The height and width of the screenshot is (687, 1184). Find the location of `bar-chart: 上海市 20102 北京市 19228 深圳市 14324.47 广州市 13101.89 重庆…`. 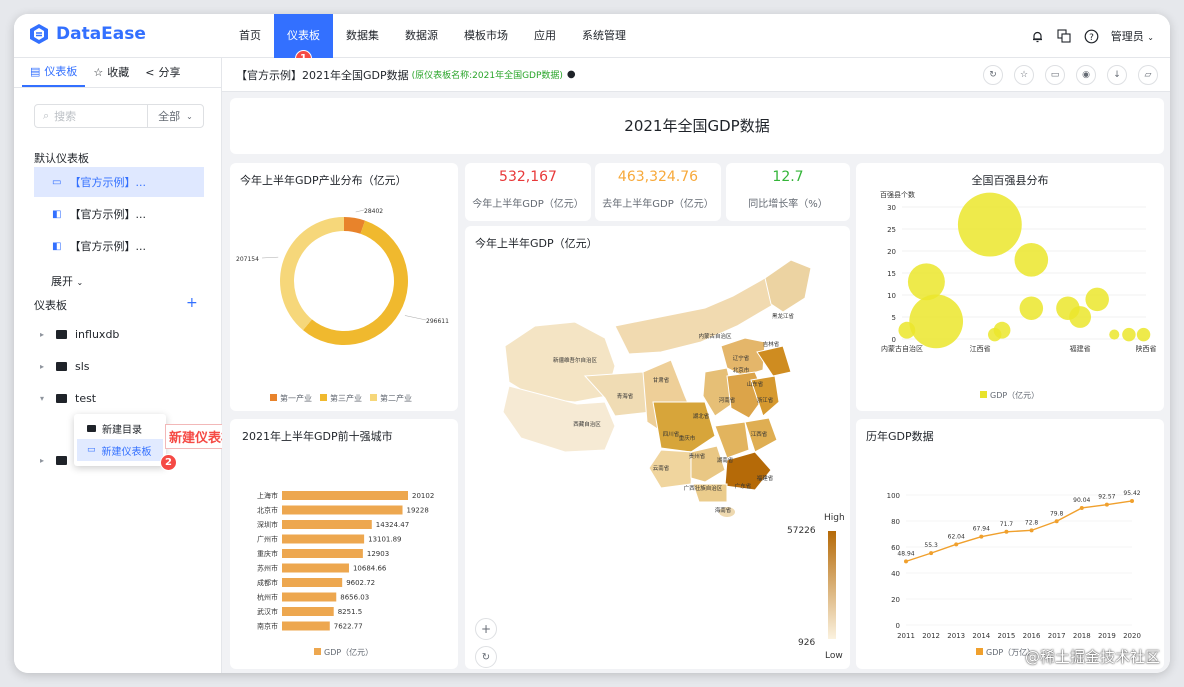

bar-chart: 上海市 20102 北京市 19228 深圳市 14324.47 广州市 13101.89 重庆… is located at coordinates (345, 561).